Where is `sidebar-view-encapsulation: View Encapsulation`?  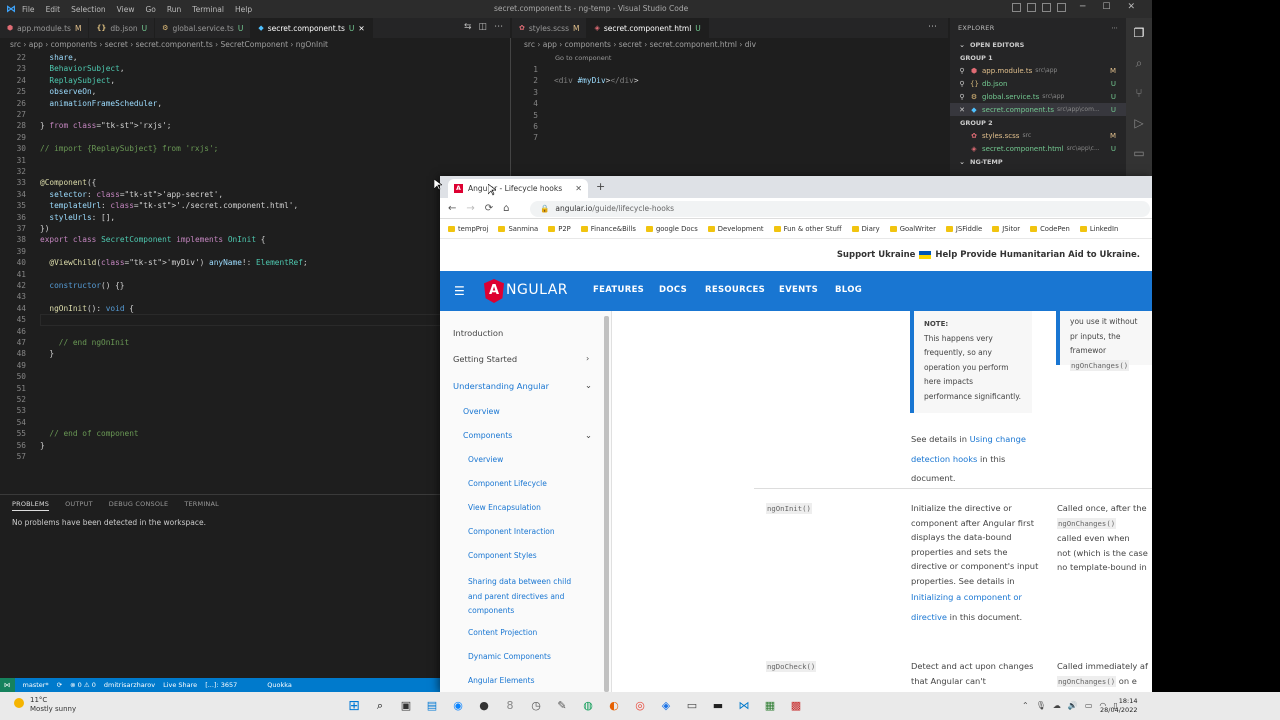
sidebar-view-encapsulation: View Encapsulation is located at coordinates (504, 507).